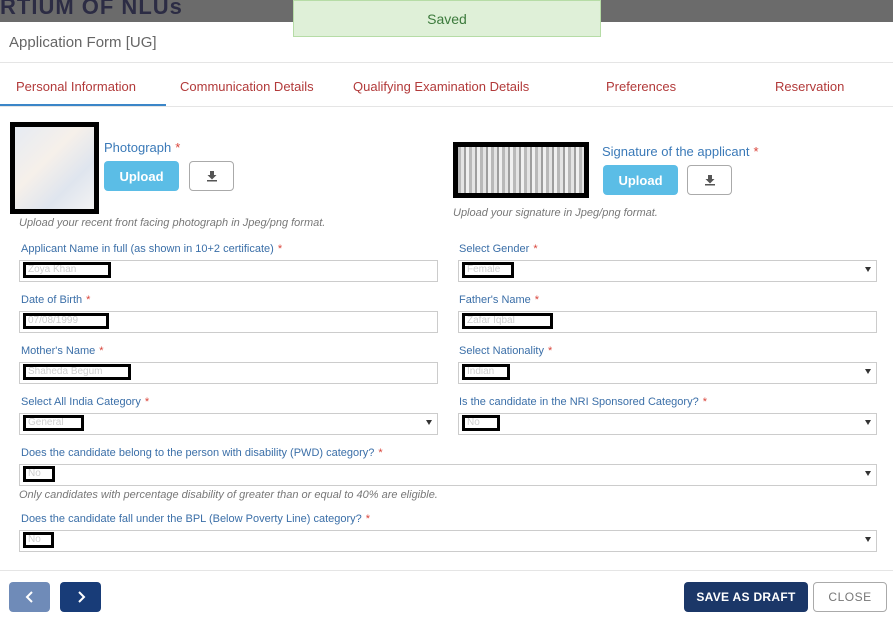 This screenshot has width=893, height=619. What do you see at coordinates (809, 86) in the screenshot?
I see `tab-reservation: Reservation` at bounding box center [809, 86].